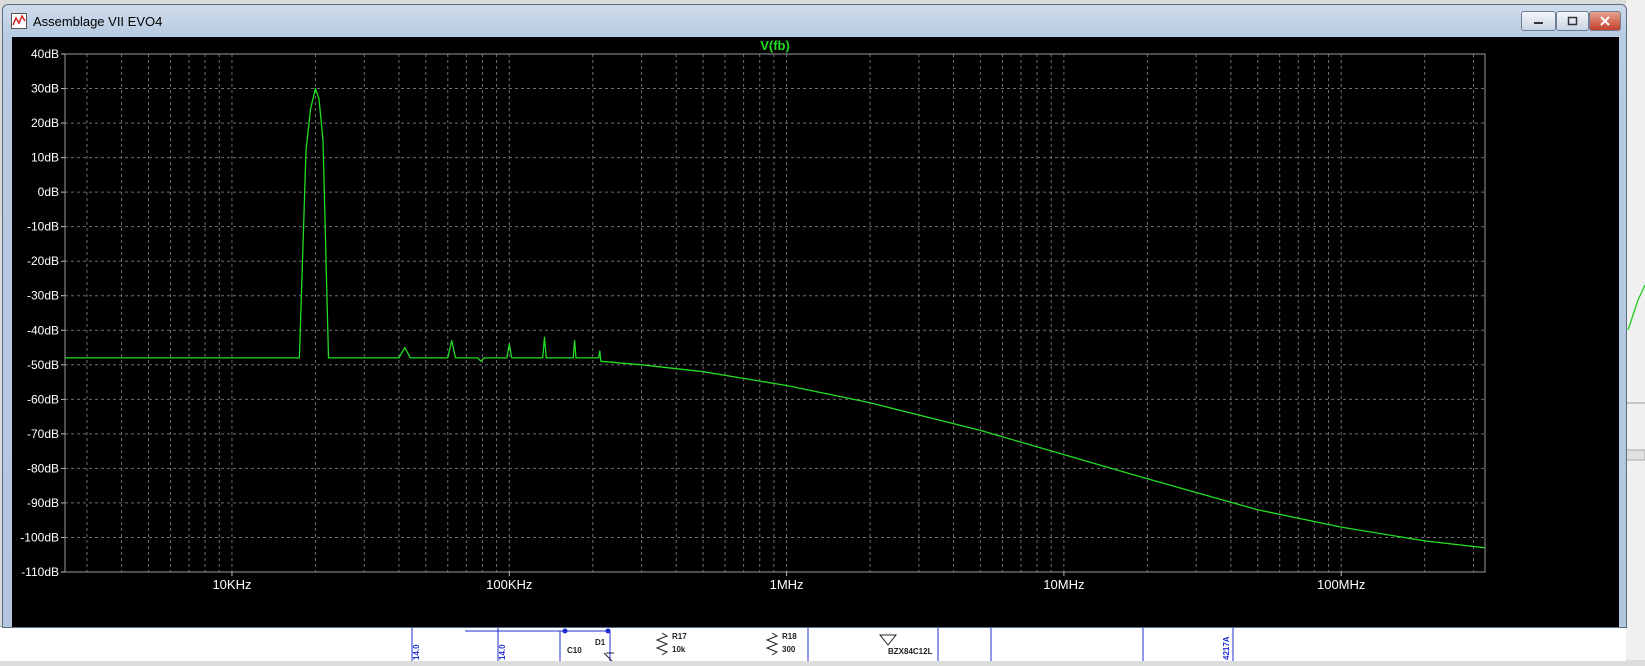  I want to click on y-tick-label: -100dB, so click(39, 537).